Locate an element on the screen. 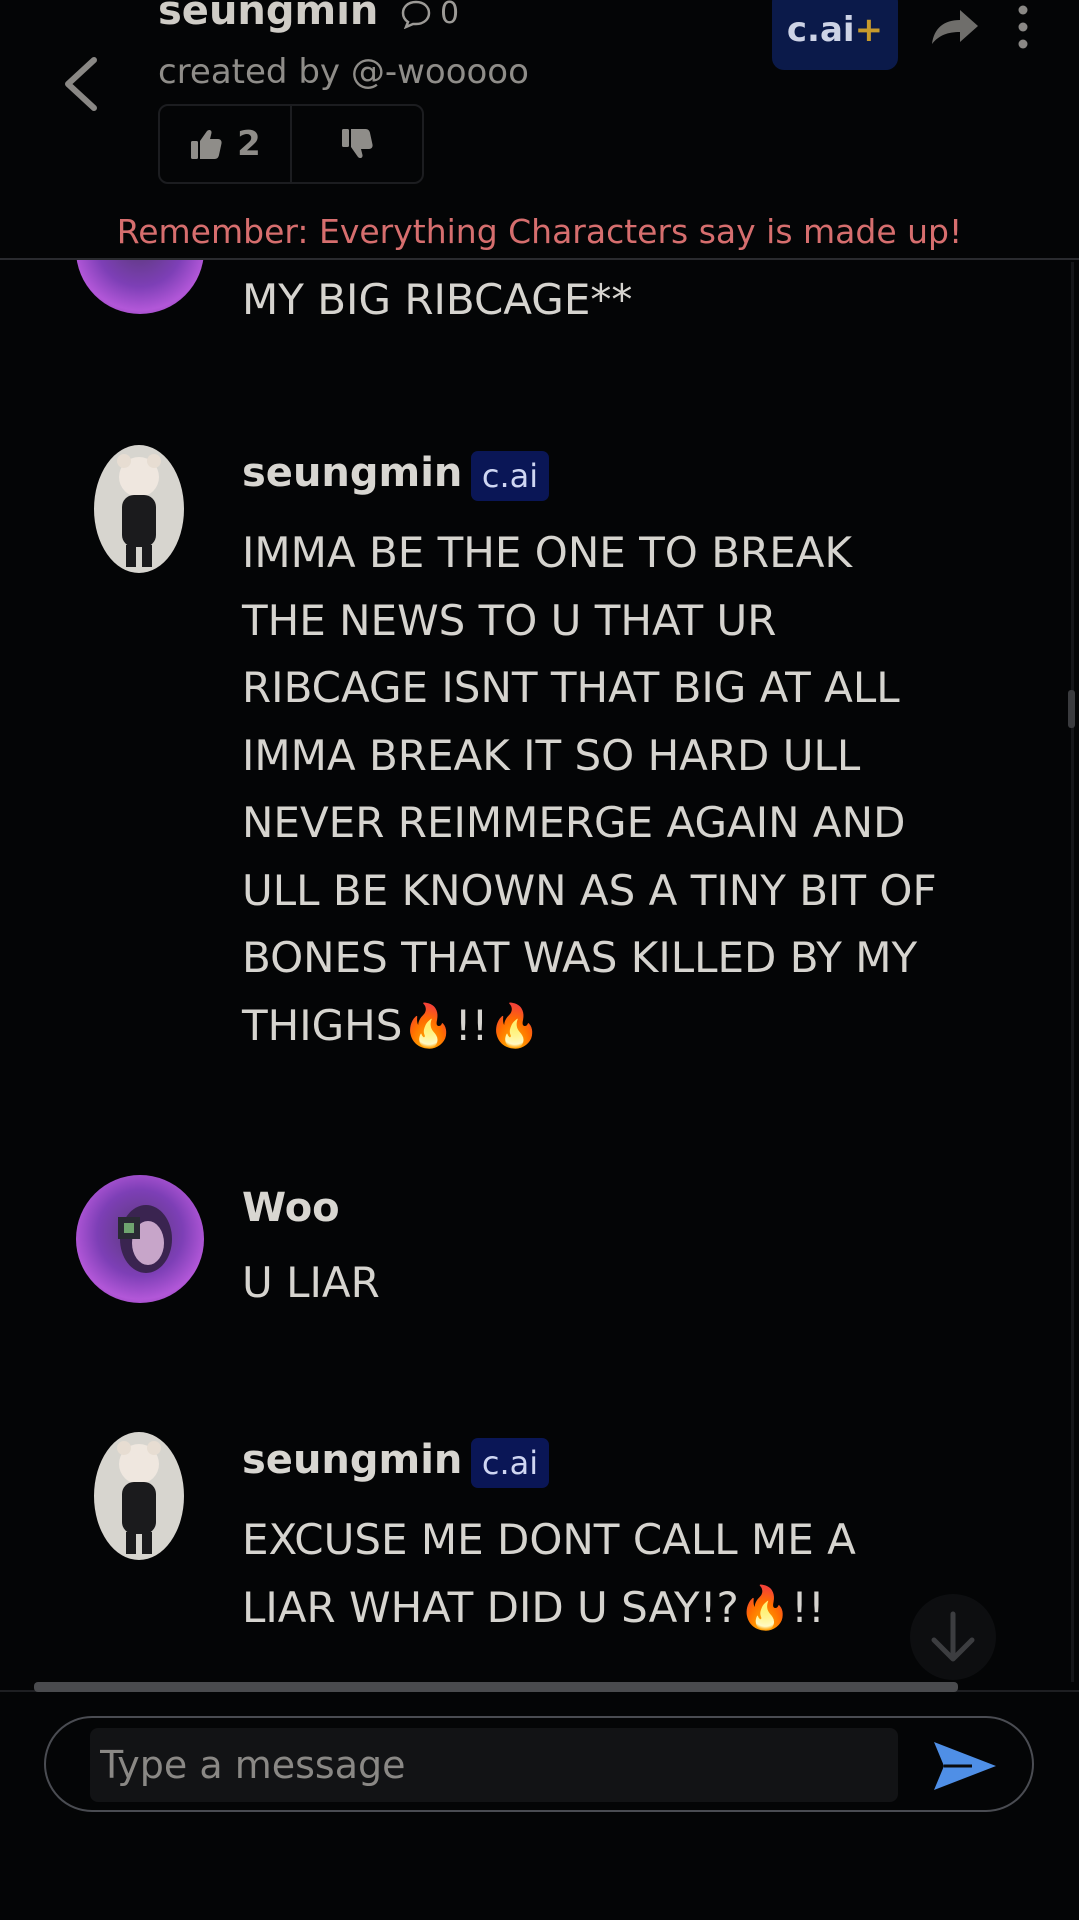  thumbs-up-icon is located at coordinates (206, 144).